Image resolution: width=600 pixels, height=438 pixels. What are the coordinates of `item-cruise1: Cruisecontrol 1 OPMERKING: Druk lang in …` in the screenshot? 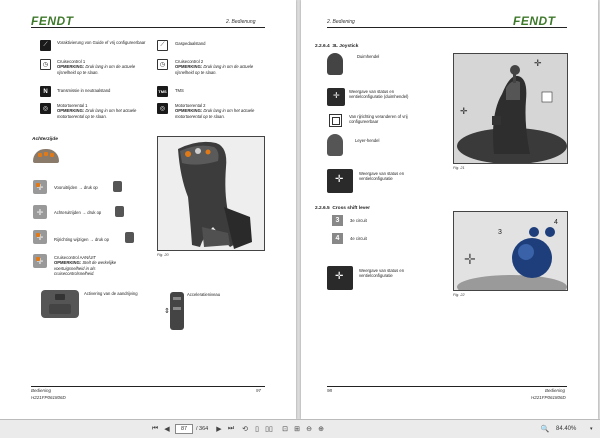 It's located at (96, 67).